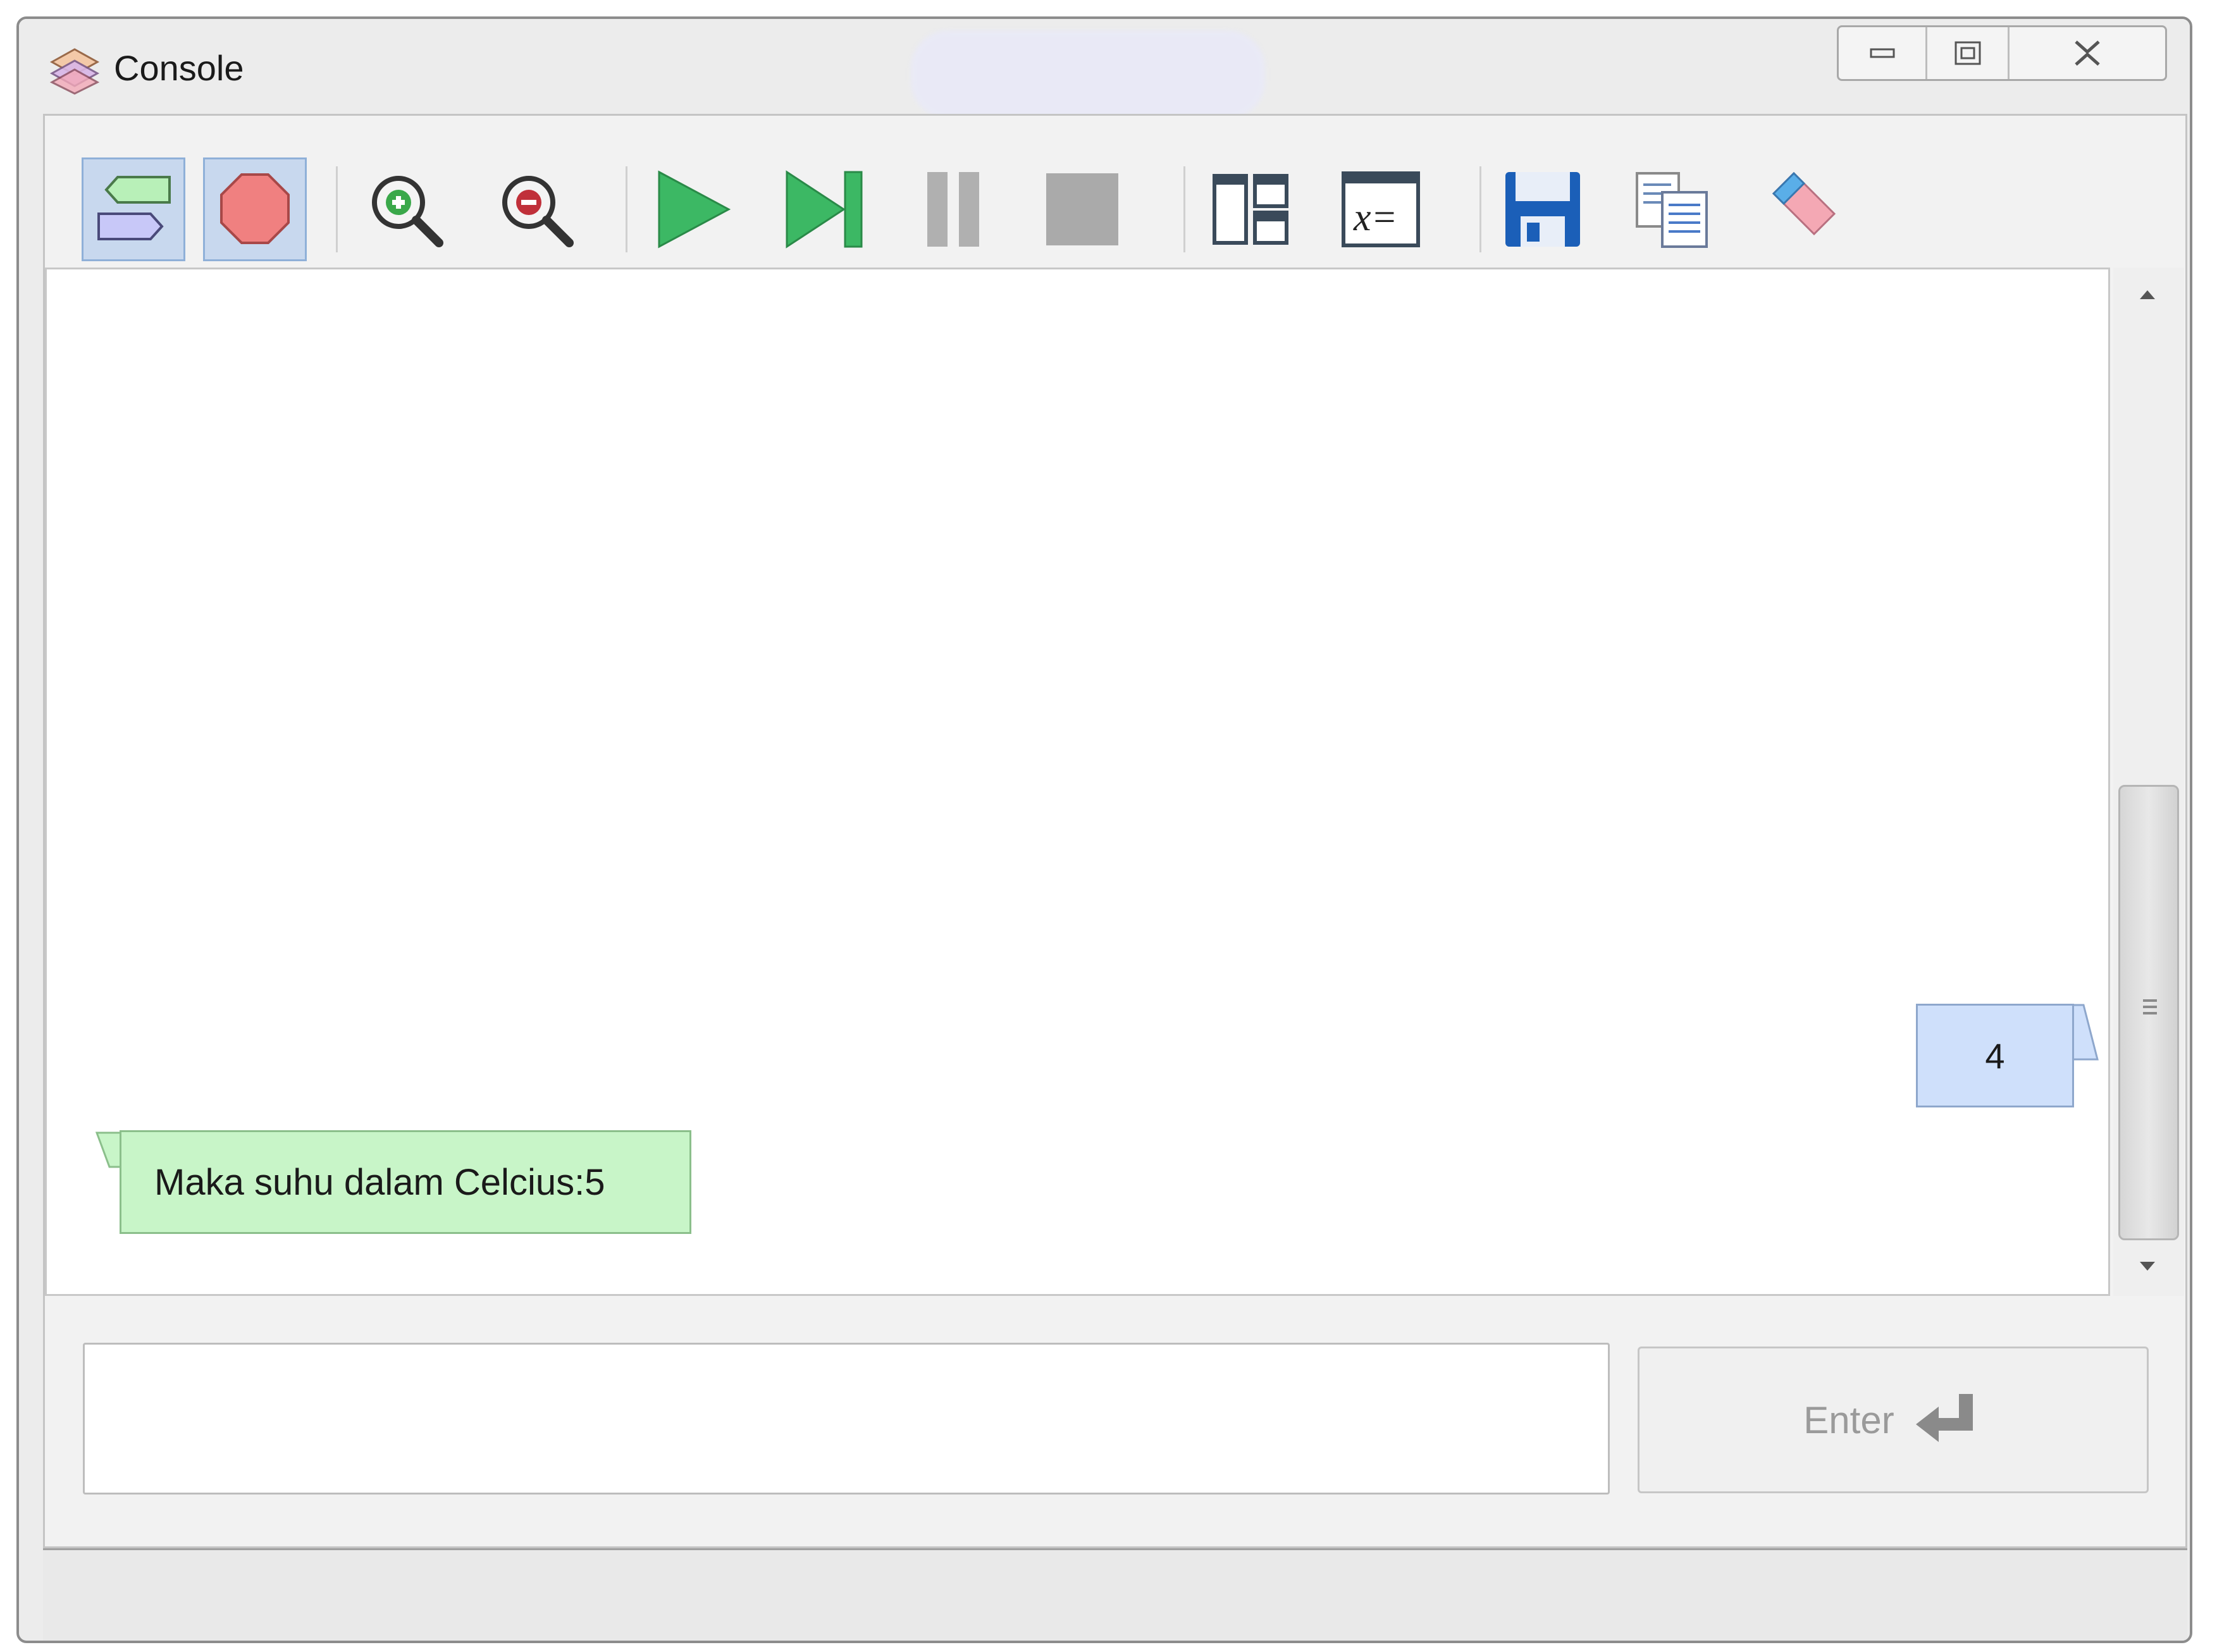  What do you see at coordinates (1088, 75) in the screenshot?
I see `background-tab-hint` at bounding box center [1088, 75].